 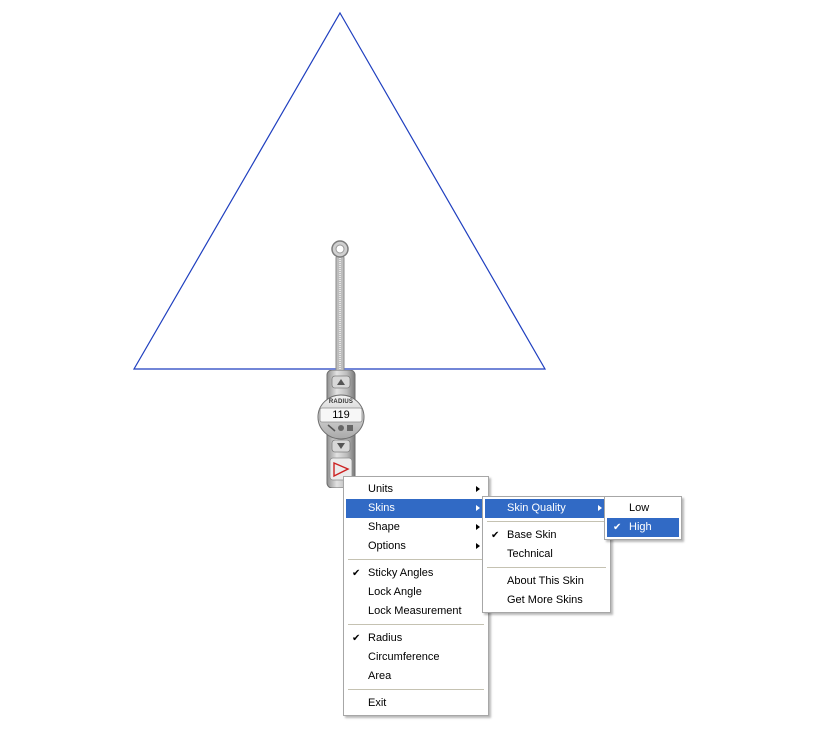 I want to click on menu-item-high: ✔ High, so click(x=643, y=527).